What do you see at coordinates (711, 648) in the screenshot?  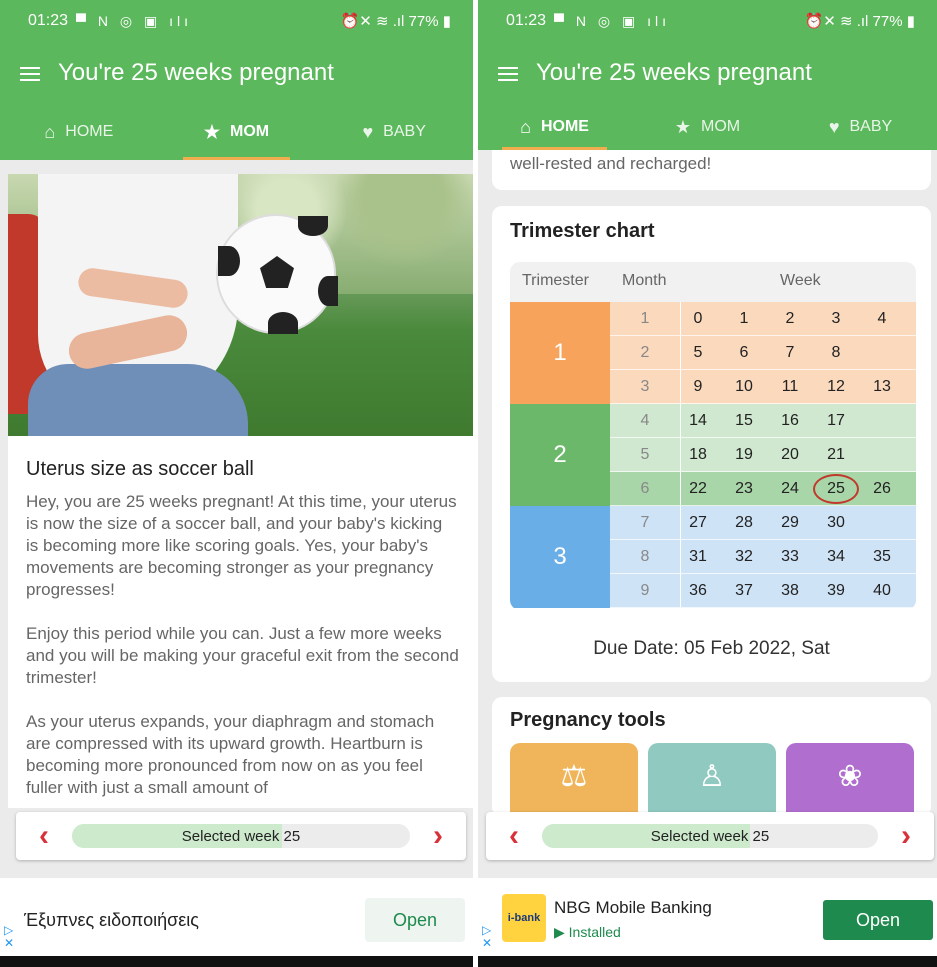 I see `due-date: Due Date: 05 Feb 2022, Sat` at bounding box center [711, 648].